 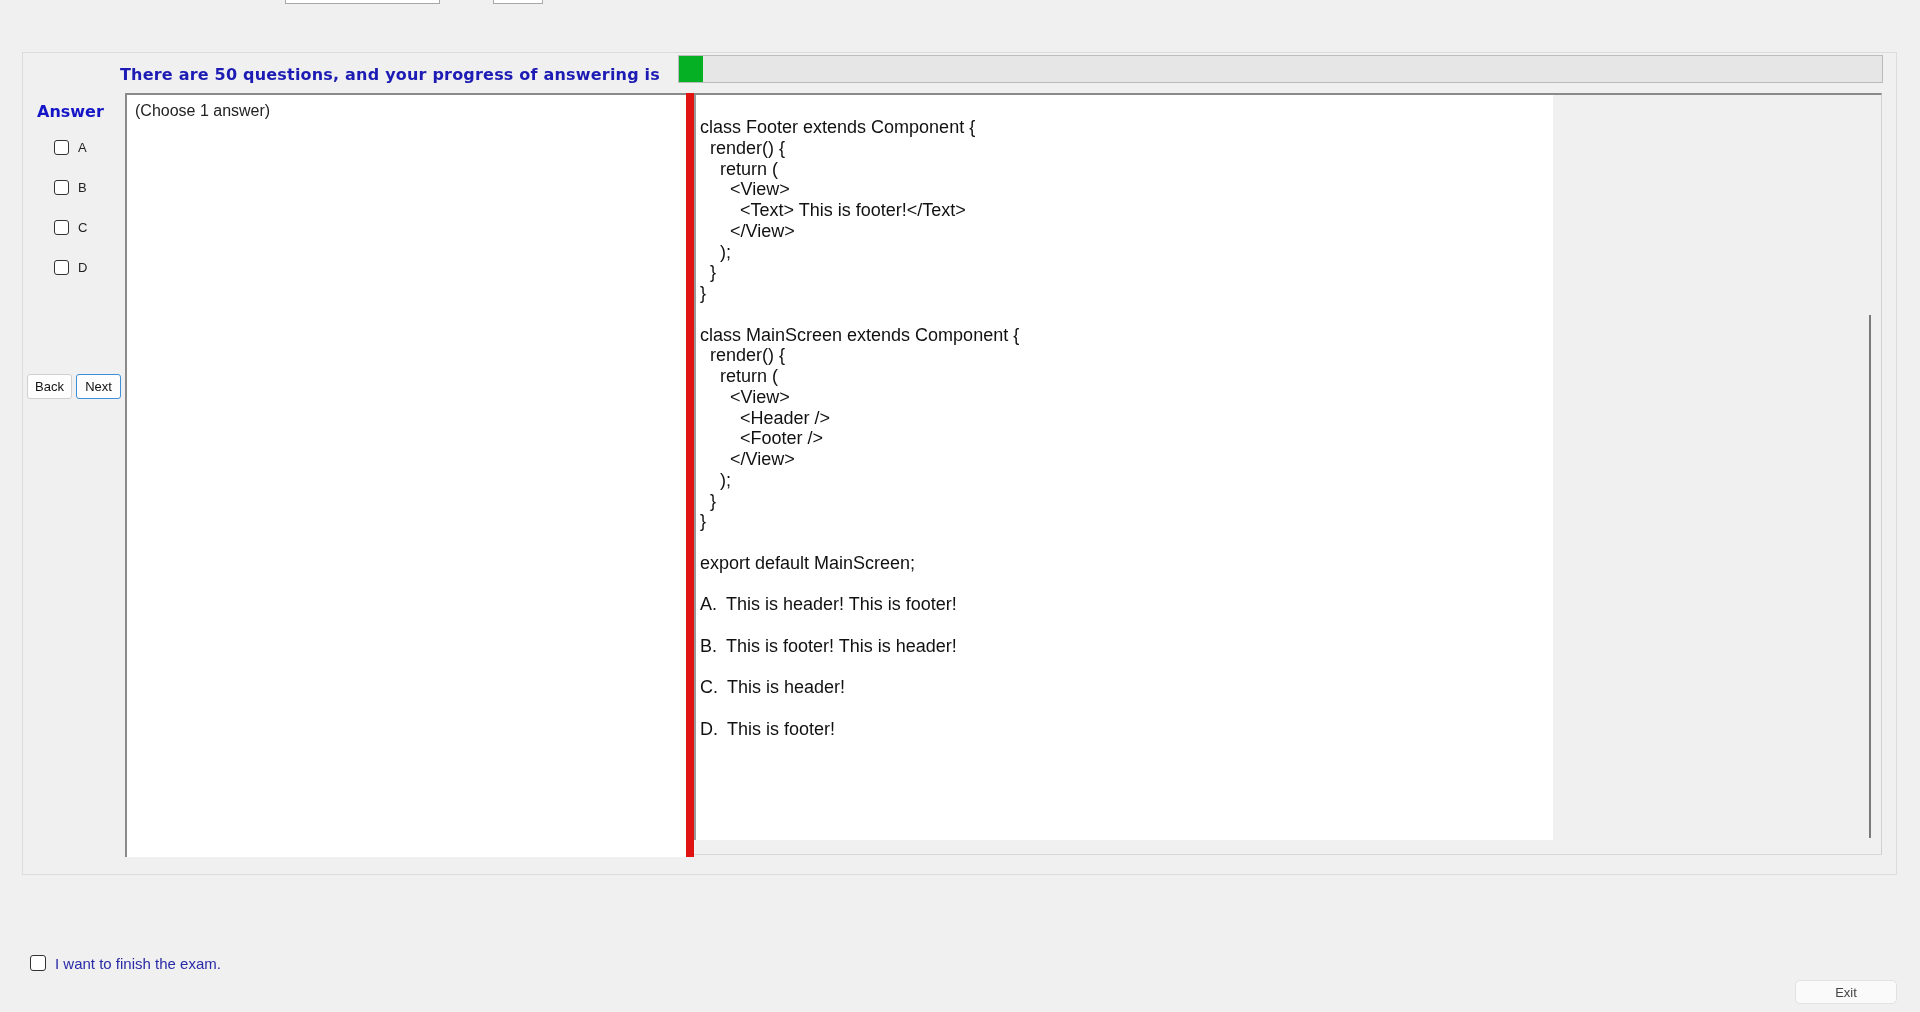 What do you see at coordinates (786, 687) in the screenshot?
I see `option-text: This is header!` at bounding box center [786, 687].